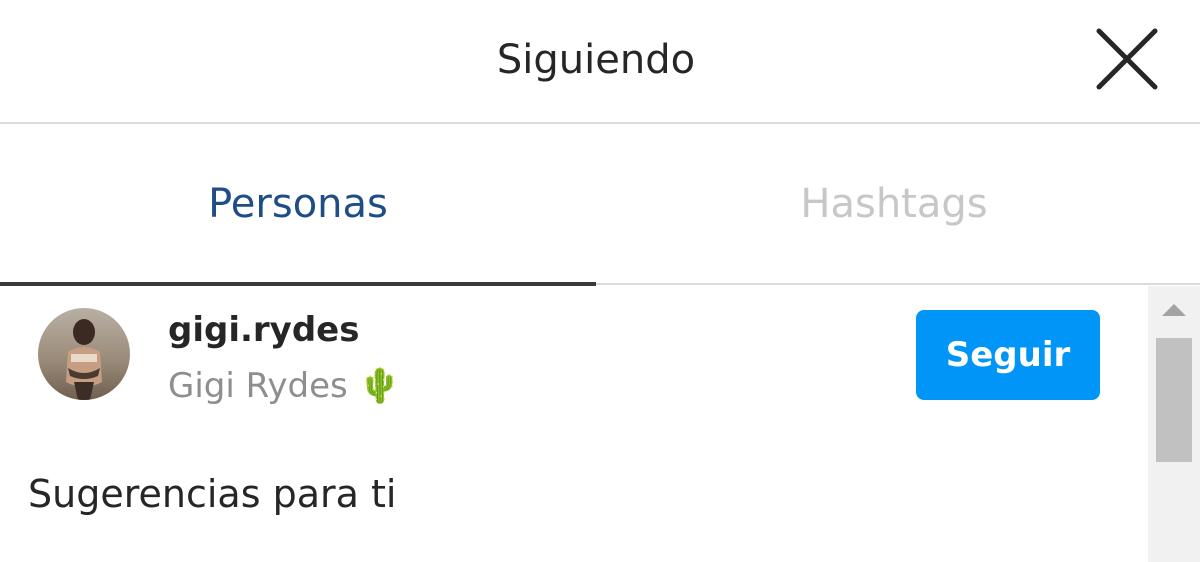 The image size is (1200, 562). Describe the element at coordinates (1174, 400) in the screenshot. I see `scroll-thumb` at that location.